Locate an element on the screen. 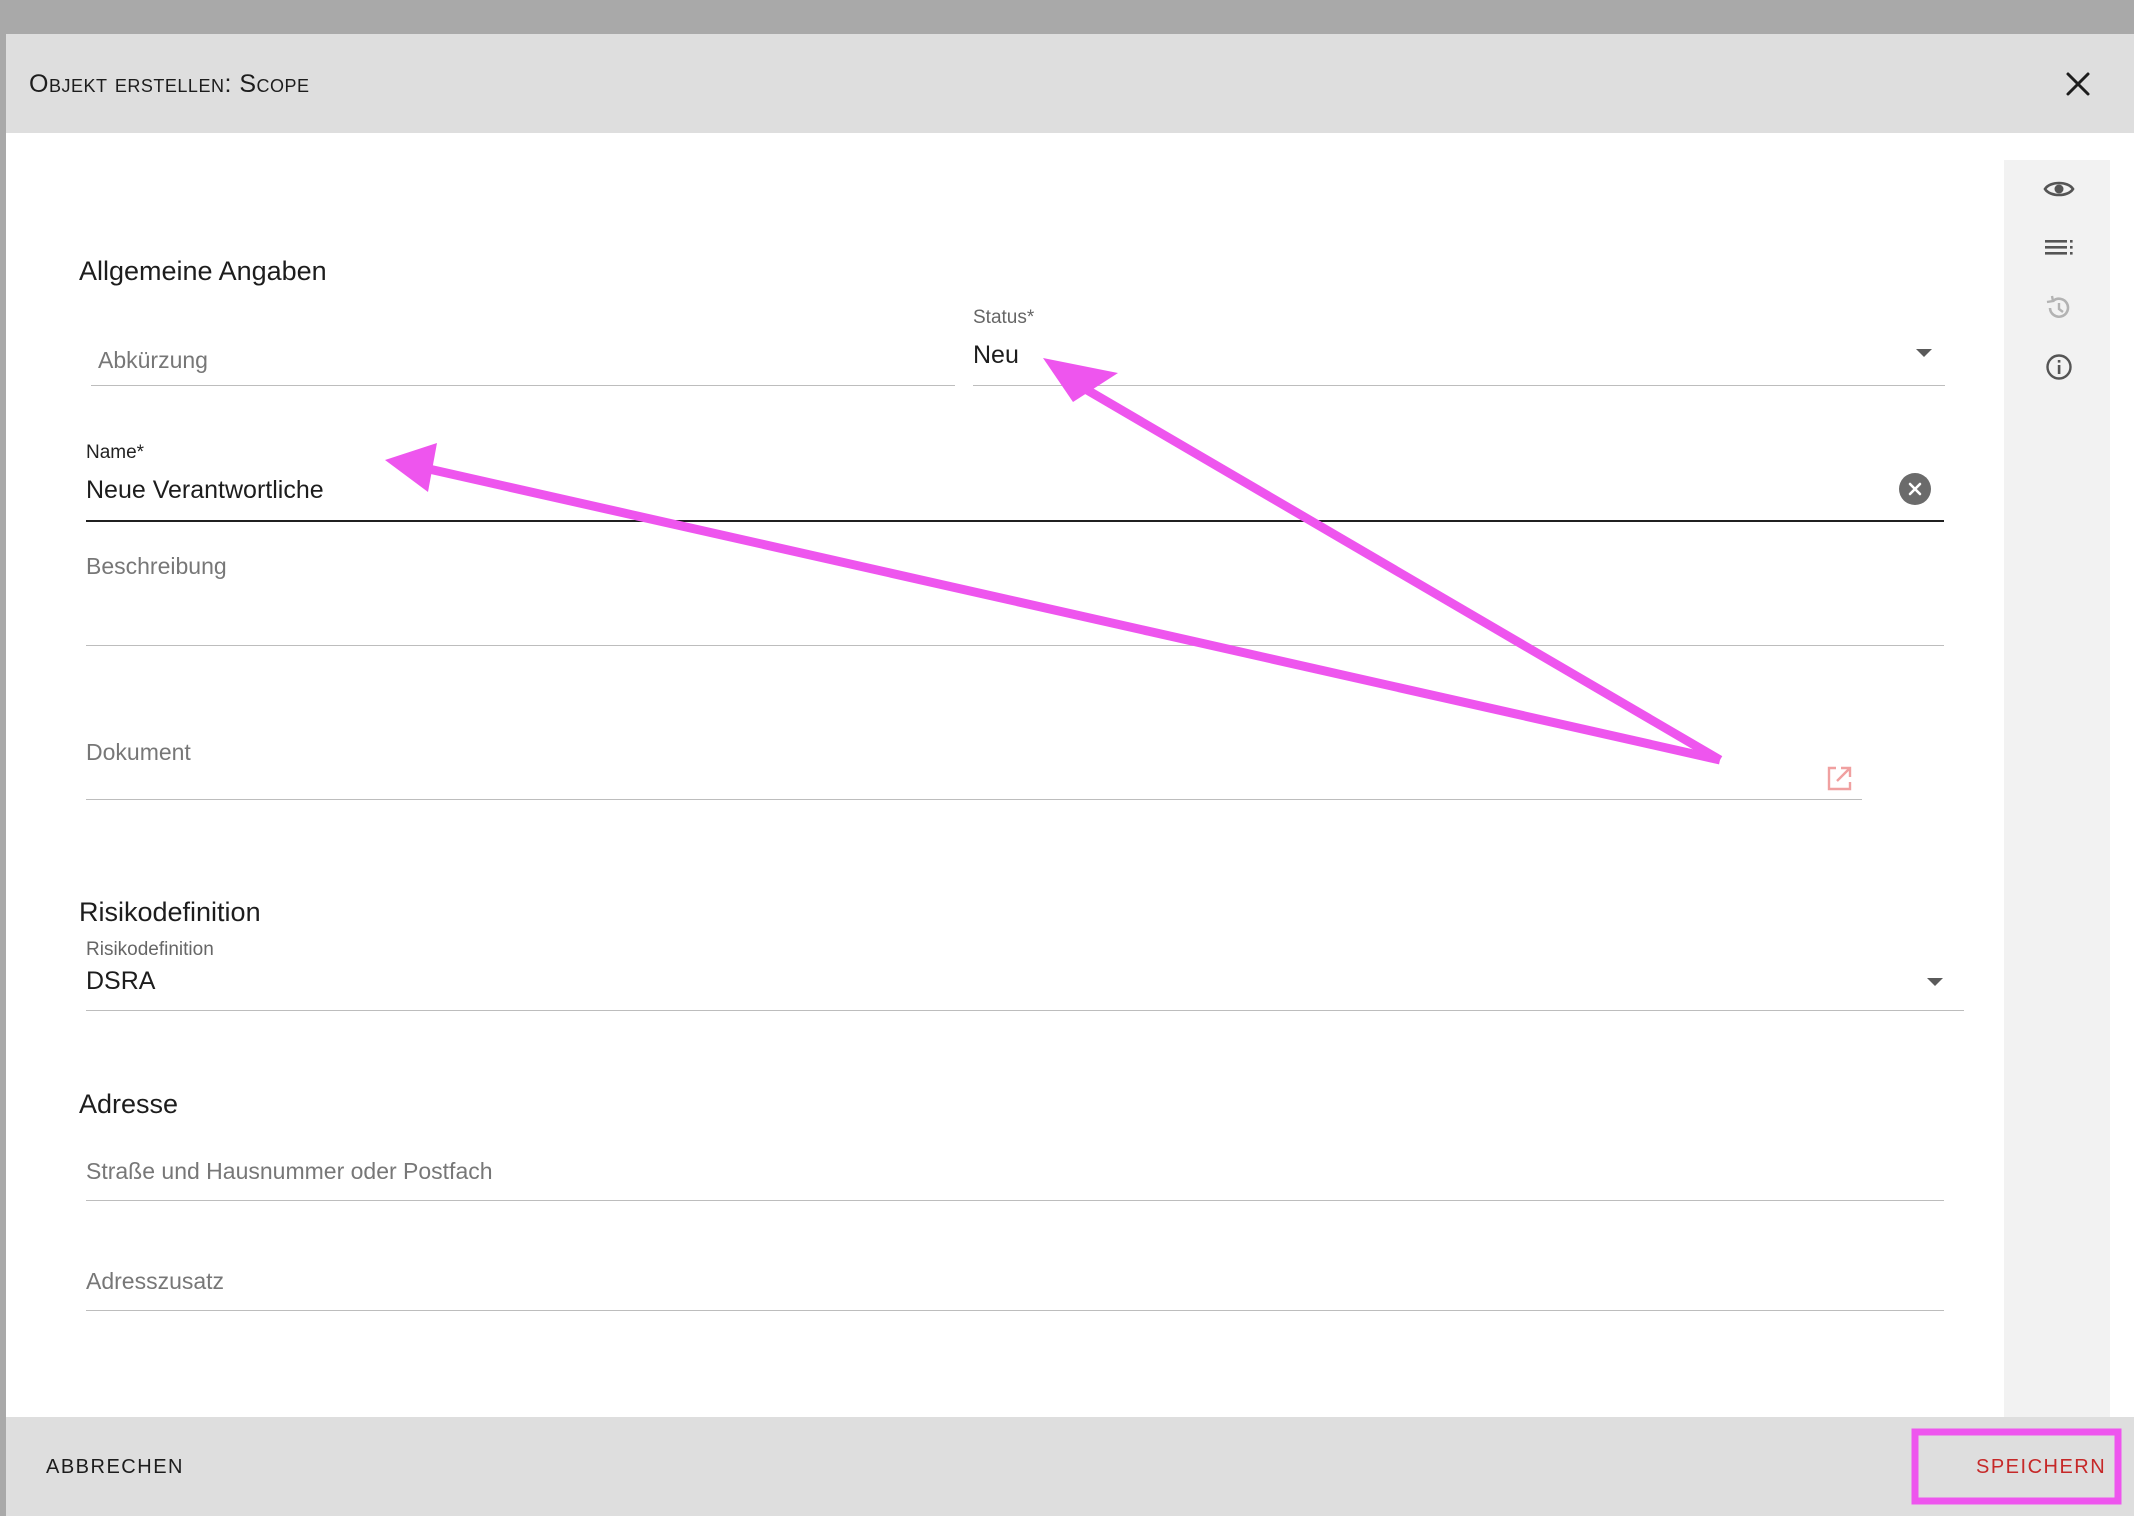  name-field: Name* Neue Verantwortliche is located at coordinates (1014, 487).